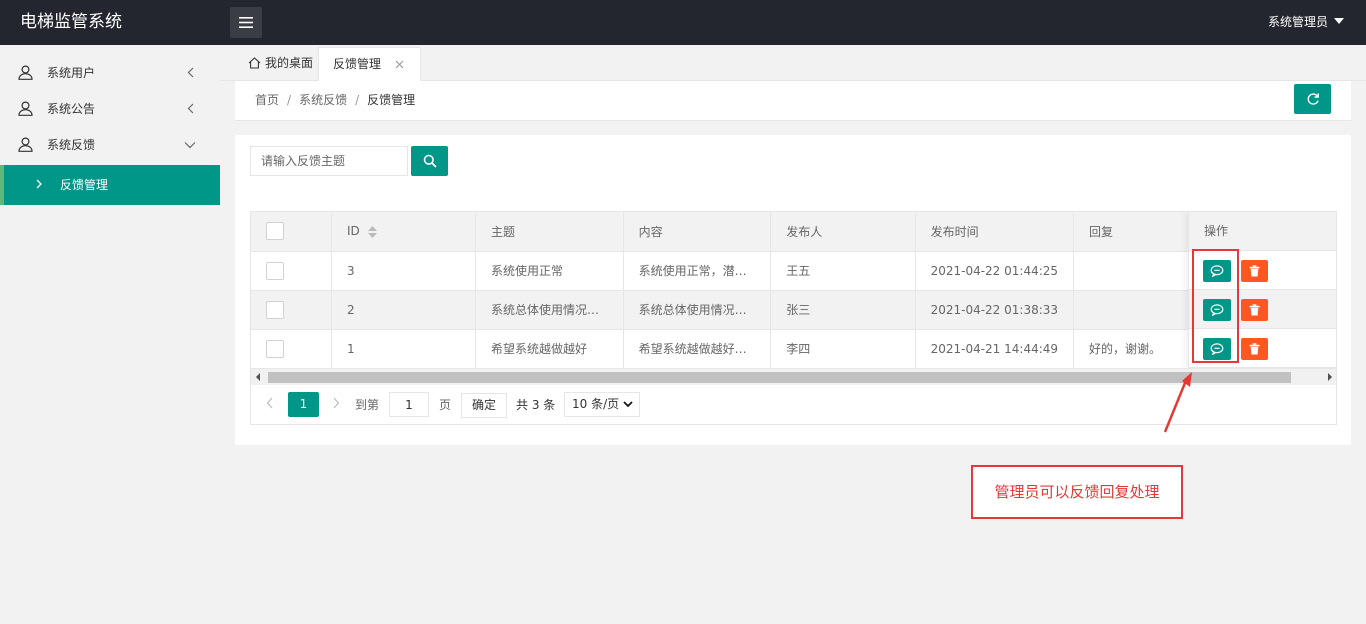  What do you see at coordinates (995, 232) in the screenshot?
I see `header-time: 发布时间` at bounding box center [995, 232].